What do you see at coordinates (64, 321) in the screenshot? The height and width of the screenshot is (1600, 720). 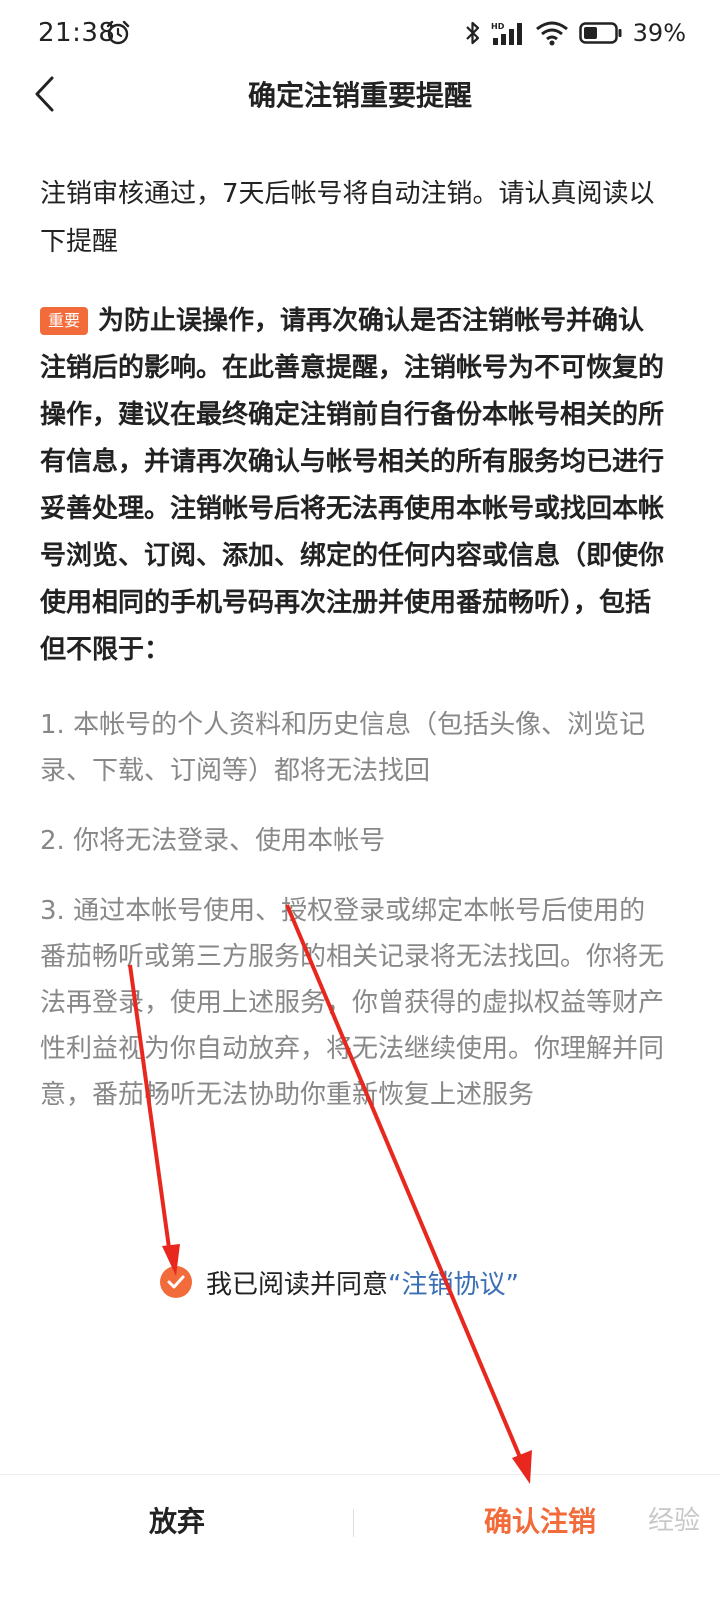 I see `important-badge: 重要` at bounding box center [64, 321].